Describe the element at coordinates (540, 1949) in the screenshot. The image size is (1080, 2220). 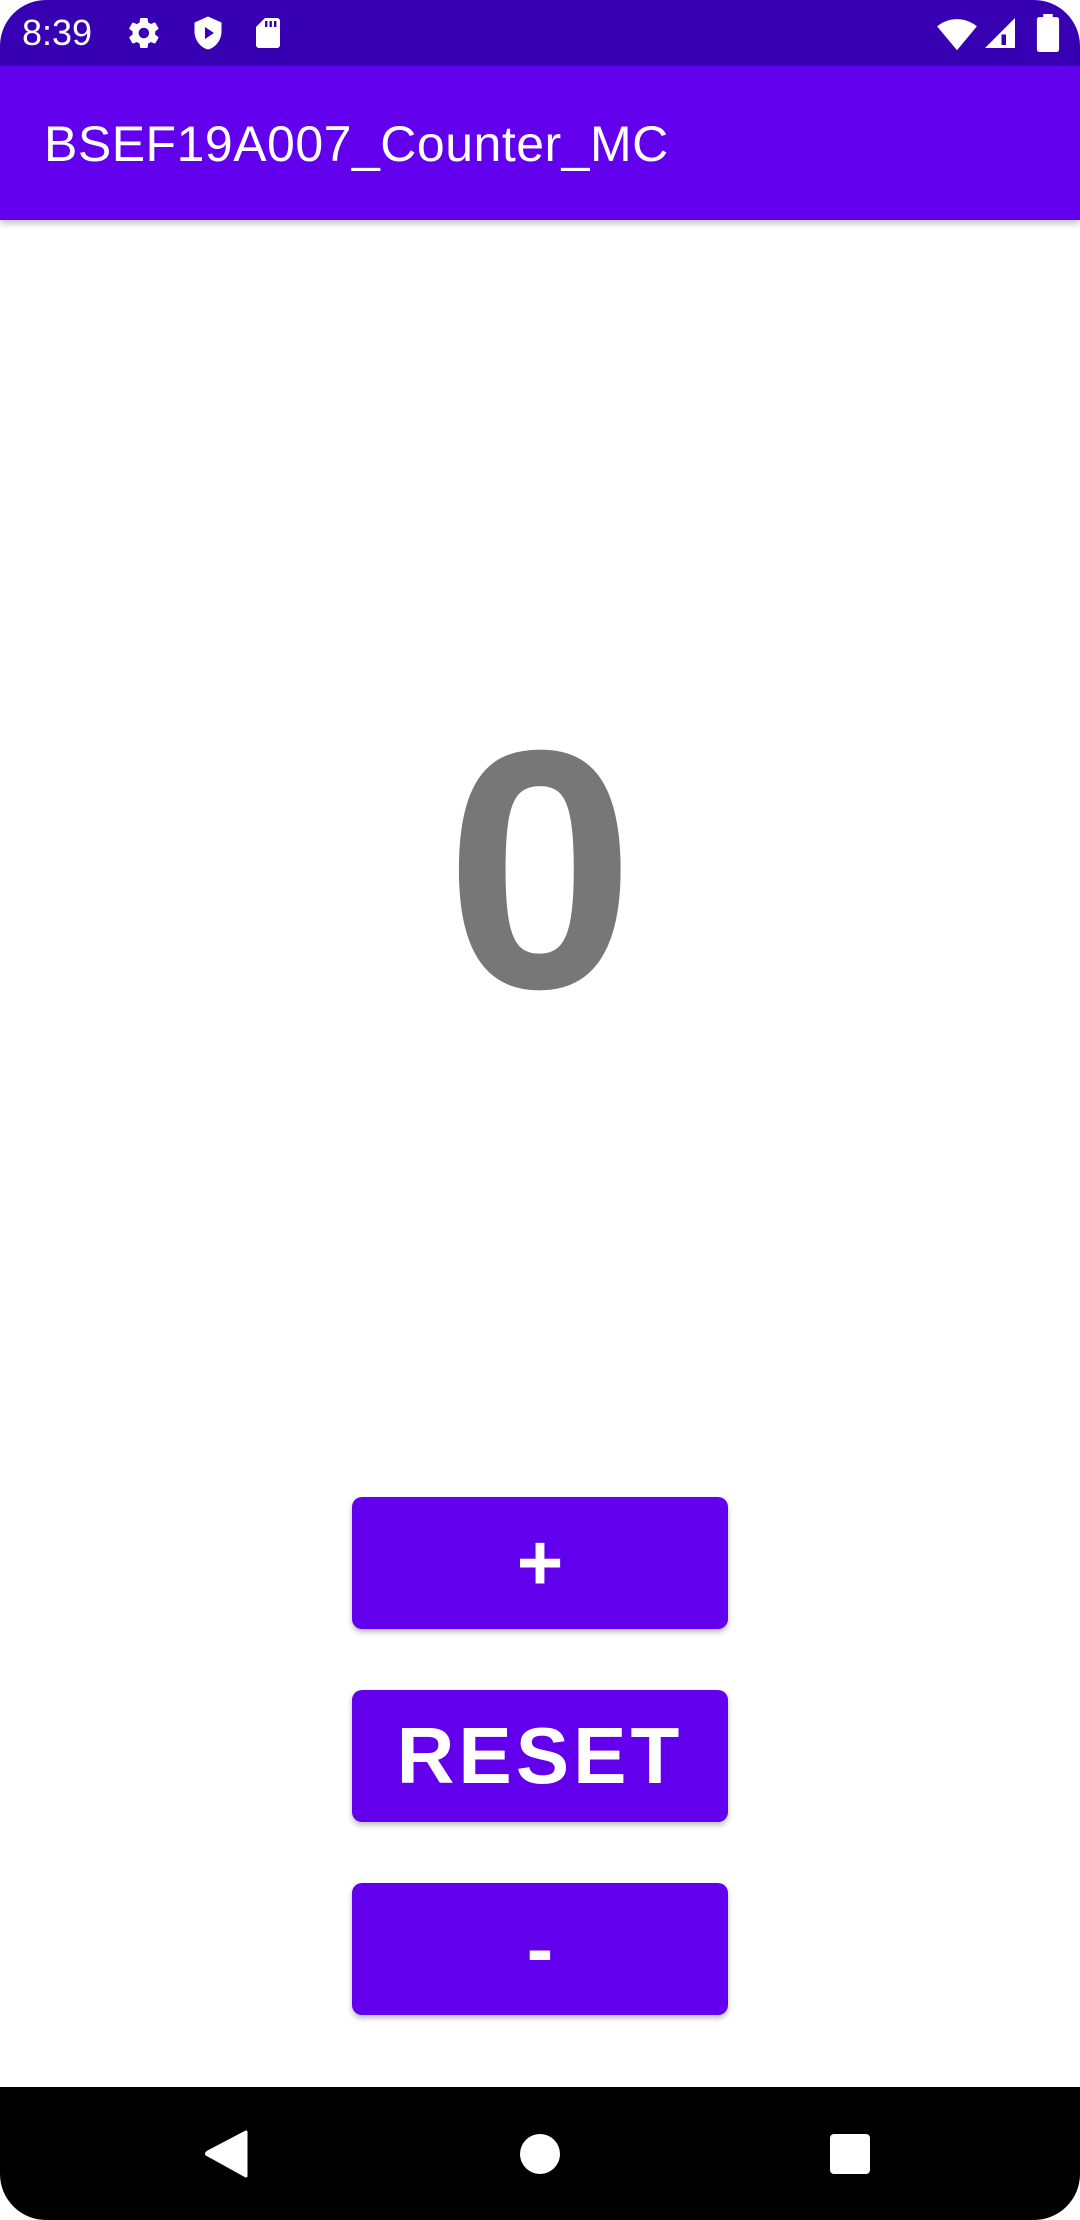
I see `decrement-button: -` at that location.